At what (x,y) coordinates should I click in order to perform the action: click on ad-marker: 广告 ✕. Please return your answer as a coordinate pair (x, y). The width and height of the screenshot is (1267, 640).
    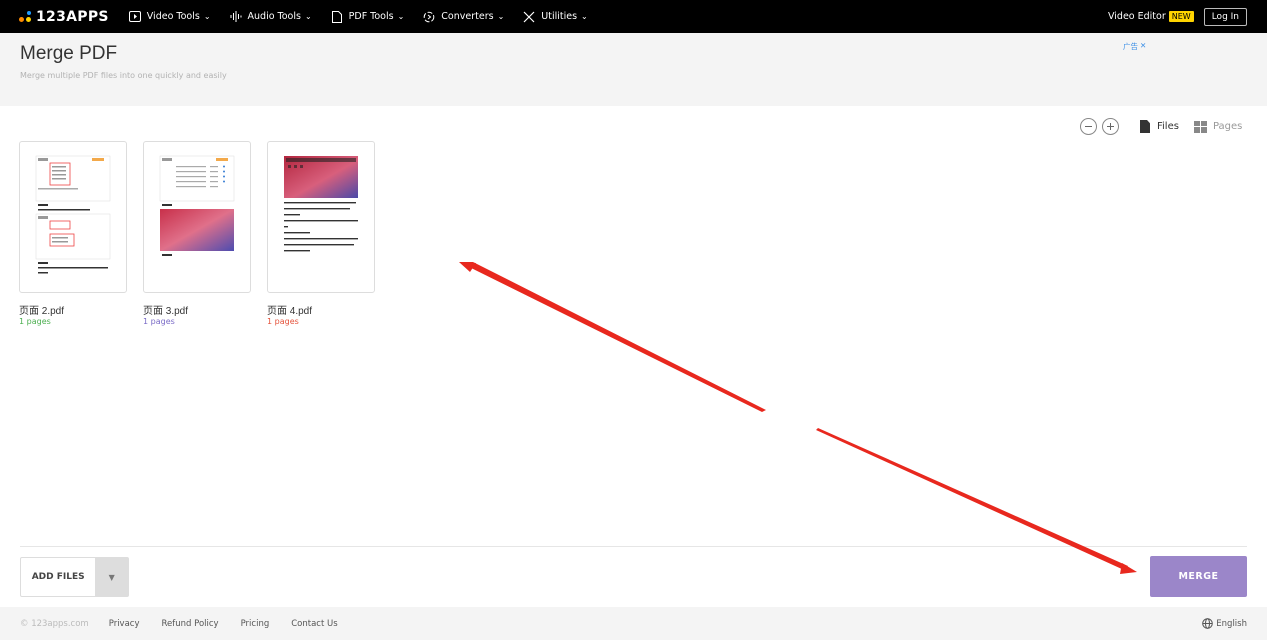
    Looking at the image, I should click on (1134, 46).